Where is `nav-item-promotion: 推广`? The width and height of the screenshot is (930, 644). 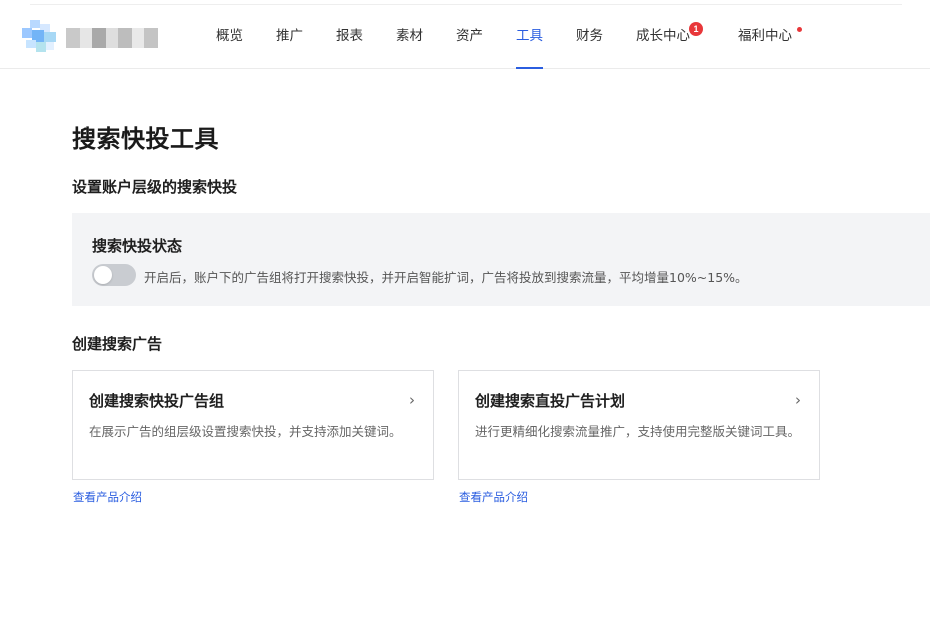 nav-item-promotion: 推广 is located at coordinates (289, 34).